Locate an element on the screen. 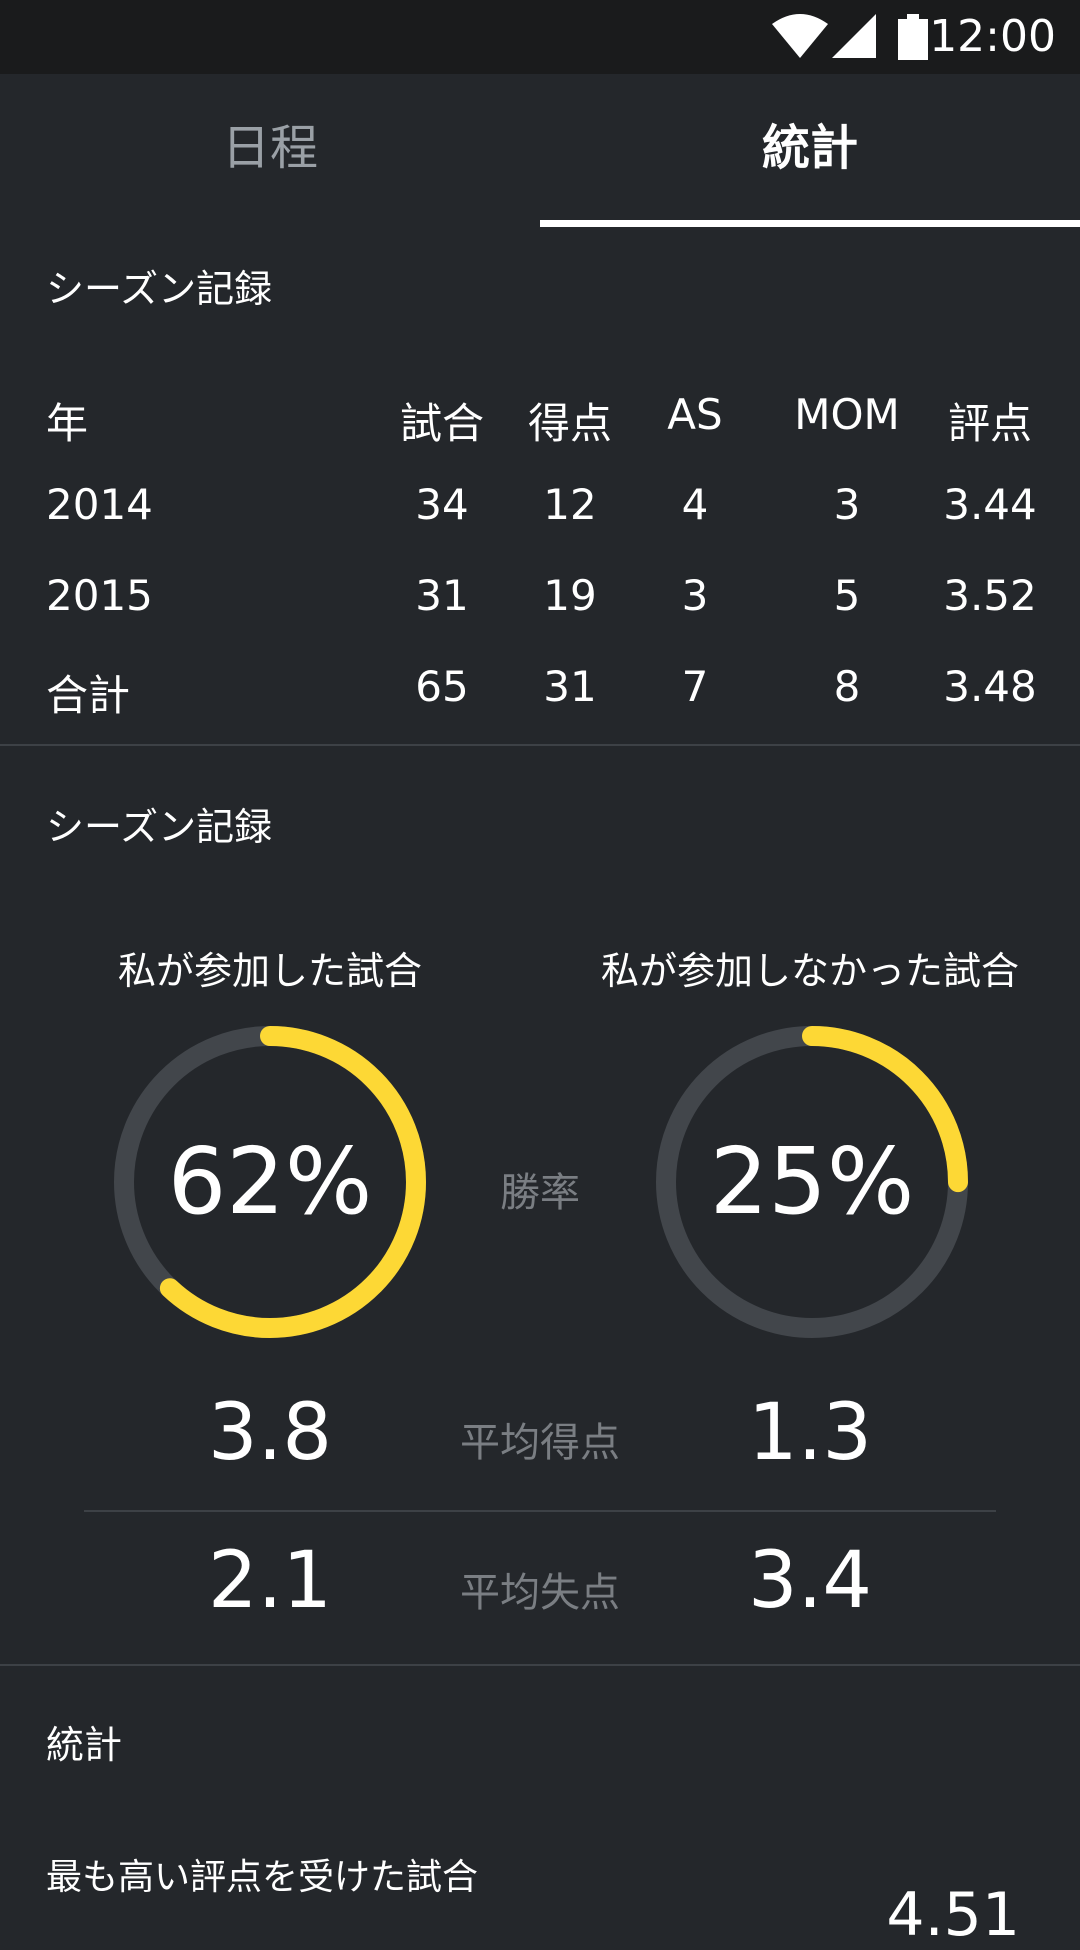  table-total-row: 合計 65 31 7 8 3.48 is located at coordinates (540, 702).